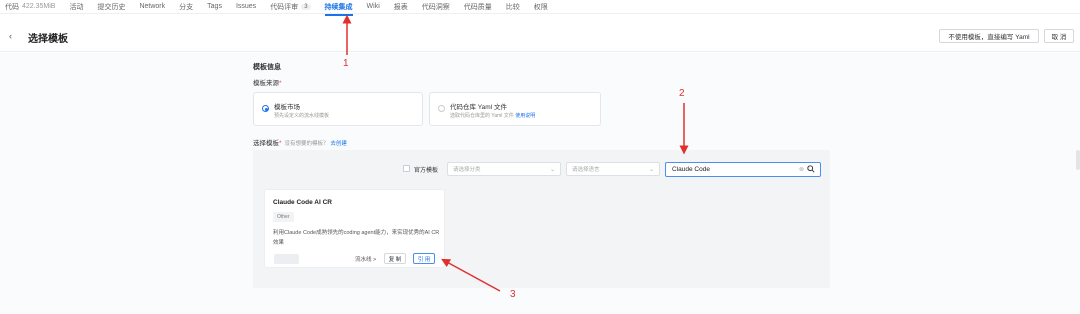 The image size is (1080, 314). Describe the element at coordinates (513, 294) in the screenshot. I see `annotation-number-3: 3` at that location.